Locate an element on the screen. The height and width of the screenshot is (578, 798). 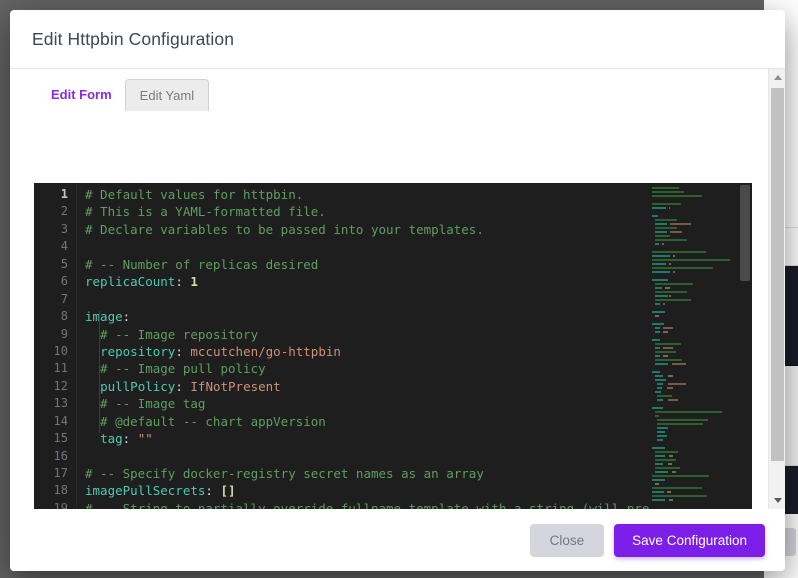
modal-body-scrollbar is located at coordinates (776, 289).